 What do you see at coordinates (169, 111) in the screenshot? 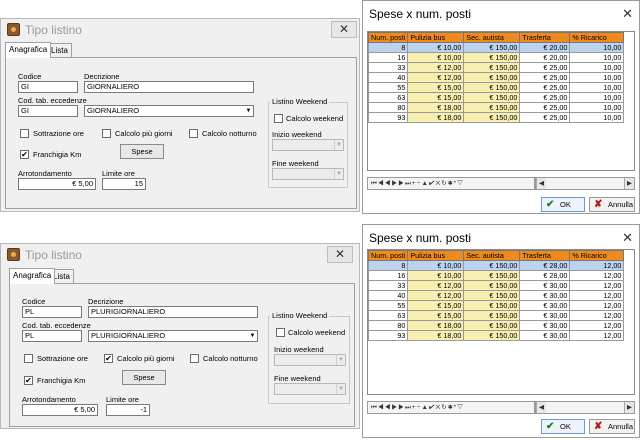
I see `cod-tab-select: GIORNALIERO ▼` at bounding box center [169, 111].